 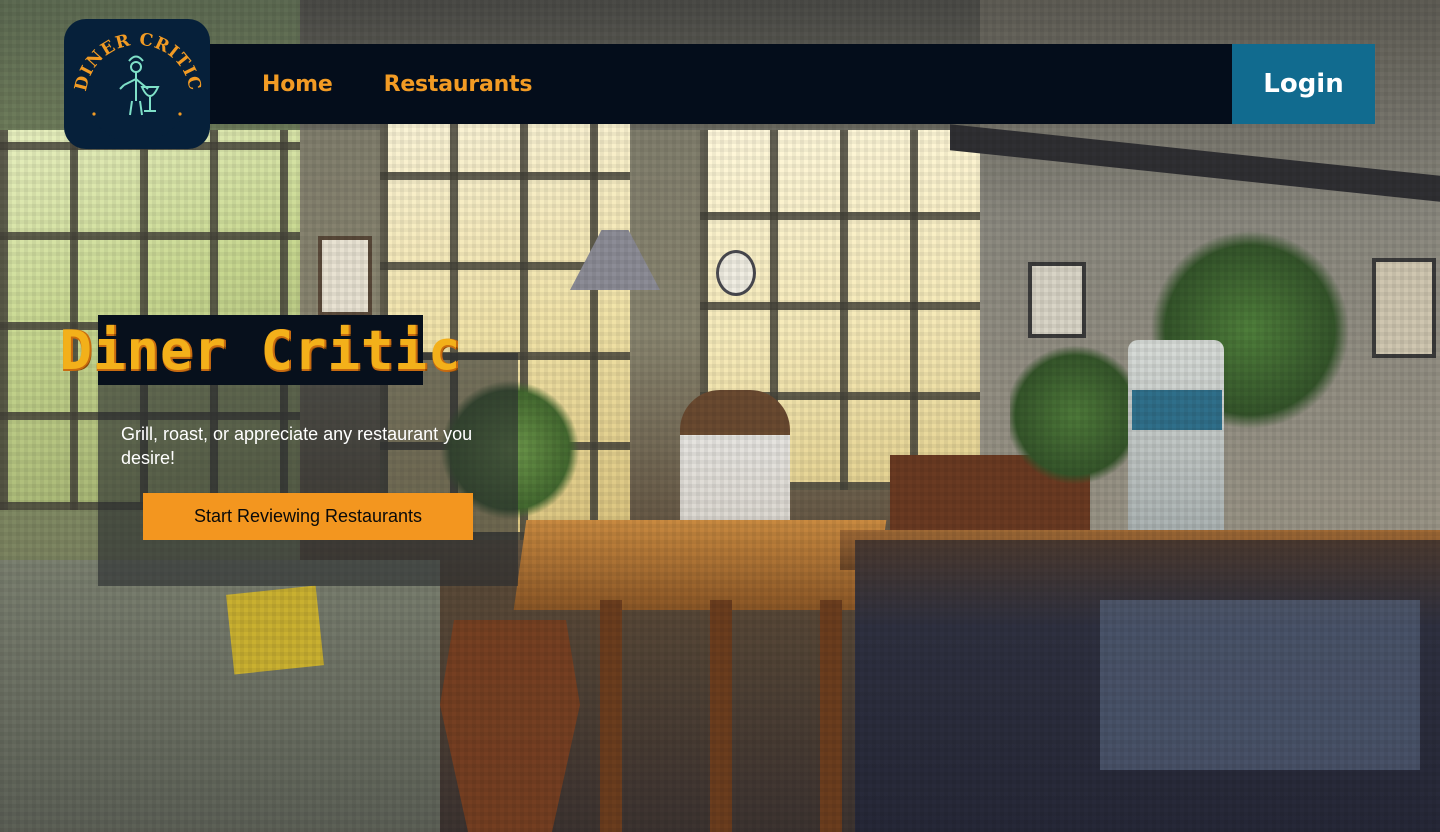 I want to click on hero-title-box: Diner Critic, so click(x=260, y=350).